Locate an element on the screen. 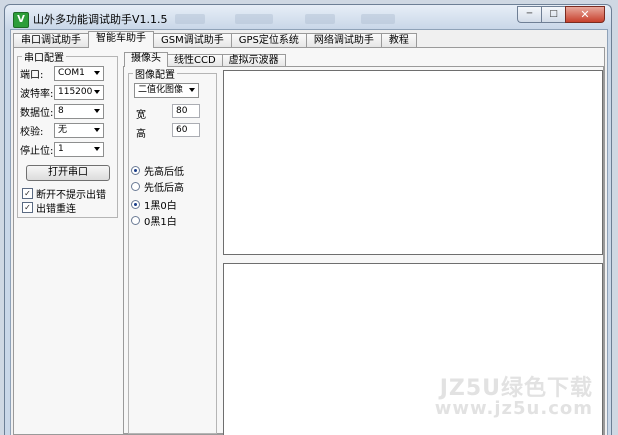 This screenshot has height=435, width=618. databits-row: 数据位: 8 is located at coordinates (62, 111).